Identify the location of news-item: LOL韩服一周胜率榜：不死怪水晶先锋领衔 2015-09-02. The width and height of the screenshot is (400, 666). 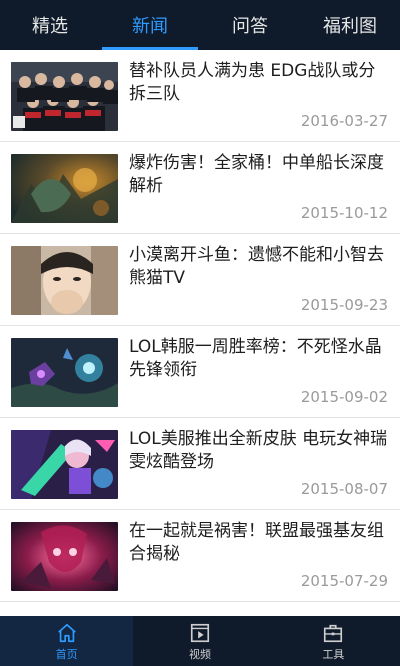
(200, 372).